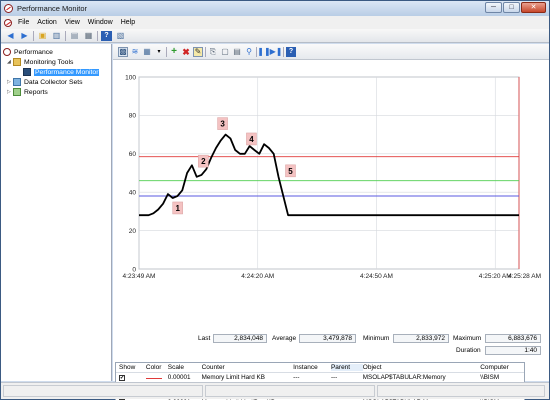 This screenshot has width=550, height=400. What do you see at coordinates (376, 338) in the screenshot?
I see `minimum-label: Minimum` at bounding box center [376, 338].